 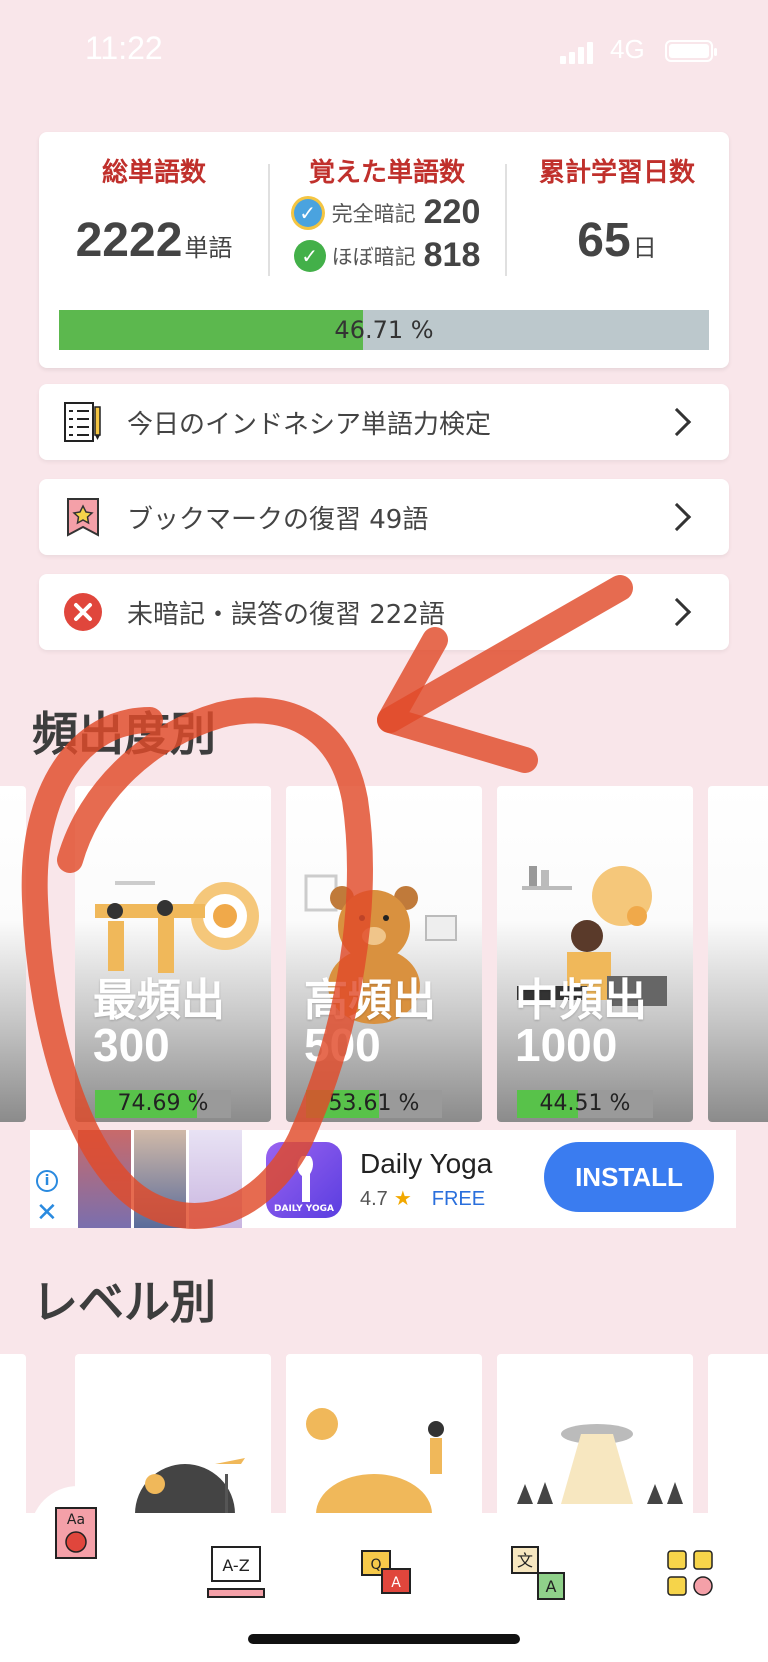 What do you see at coordinates (386, 173) in the screenshot?
I see `learned-label: 覚えた単語数` at bounding box center [386, 173].